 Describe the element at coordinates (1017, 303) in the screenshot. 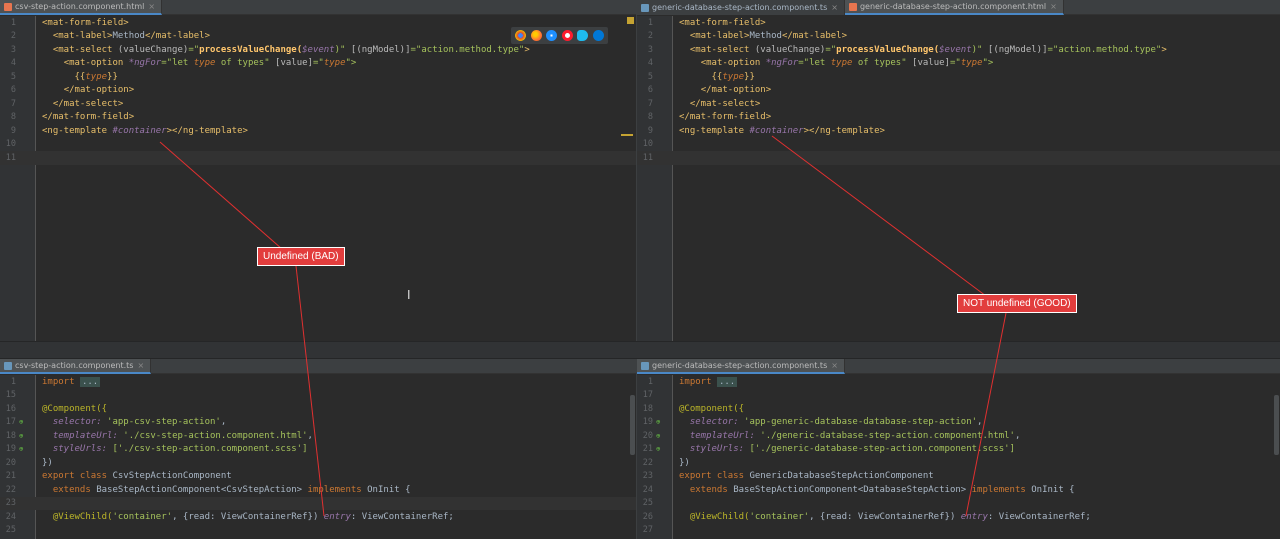

I see `annotation-good-label: NOT undefined (GOOD)` at that location.